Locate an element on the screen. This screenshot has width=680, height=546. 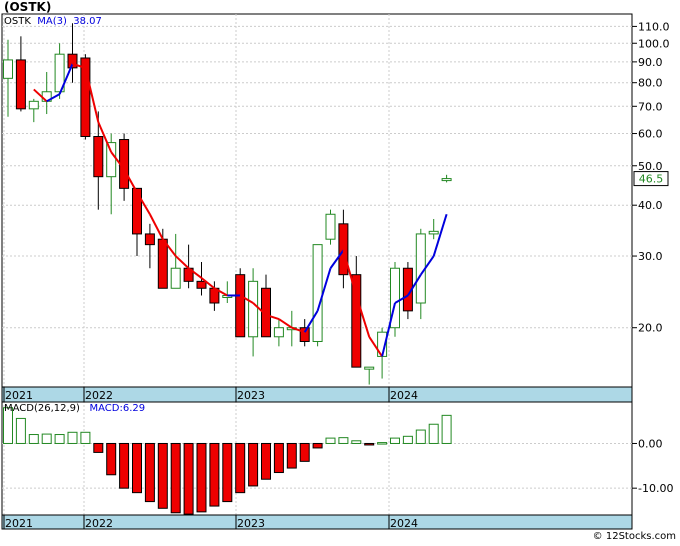
price-legend: OSTK MA(3) 38.07 is located at coordinates (53, 21).